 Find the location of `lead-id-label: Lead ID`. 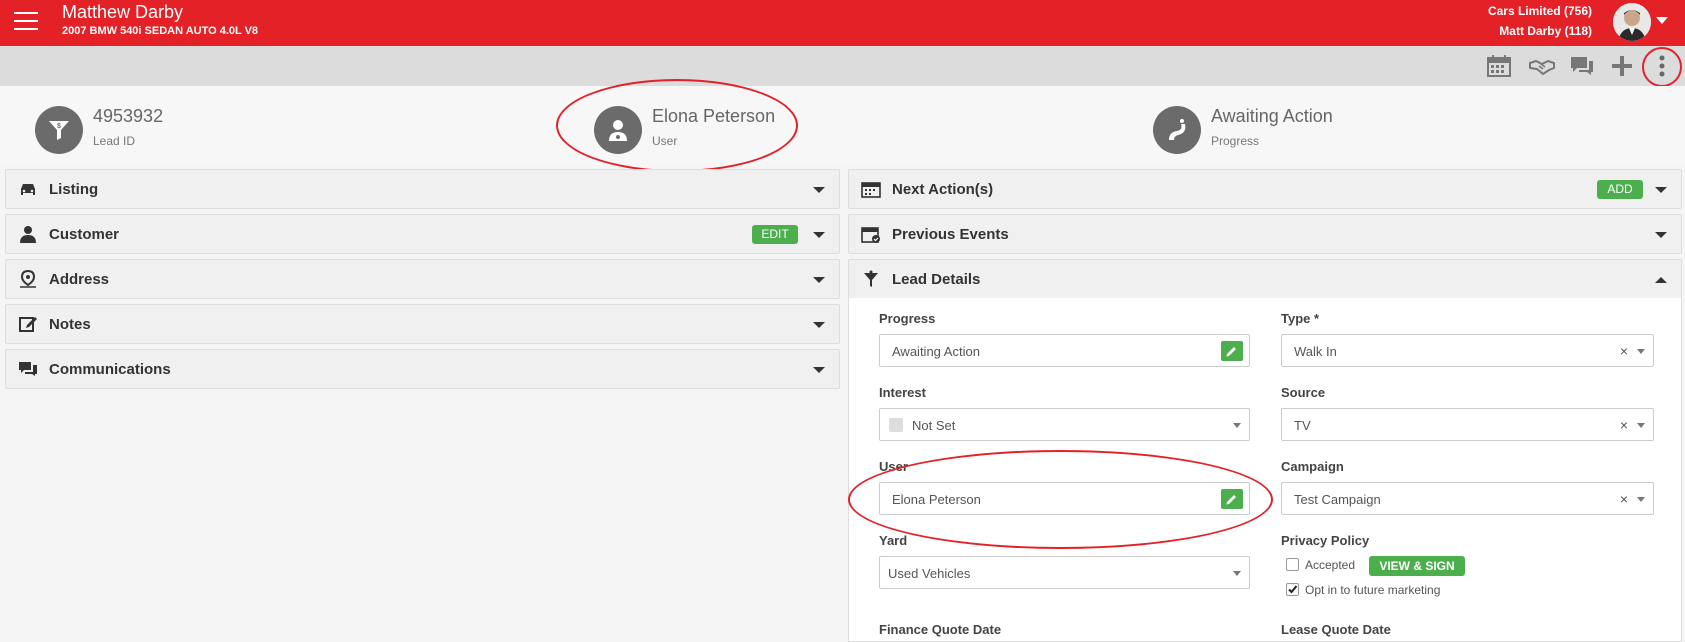

lead-id-label: Lead ID is located at coordinates (114, 141).